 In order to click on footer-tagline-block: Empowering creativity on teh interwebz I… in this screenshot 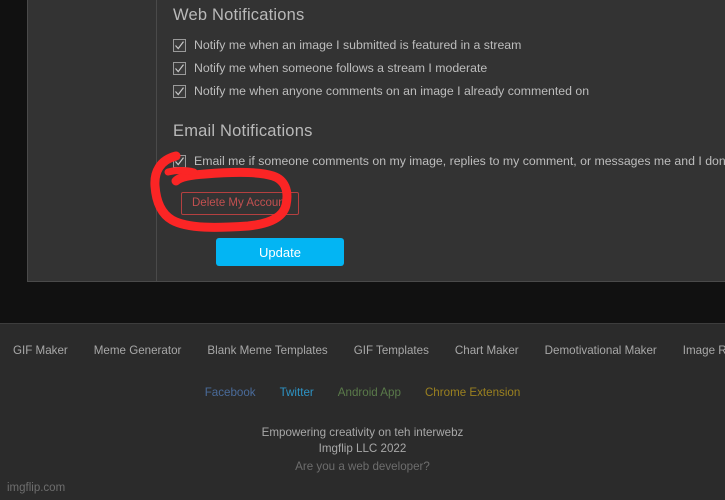, I will do `click(362, 450)`.